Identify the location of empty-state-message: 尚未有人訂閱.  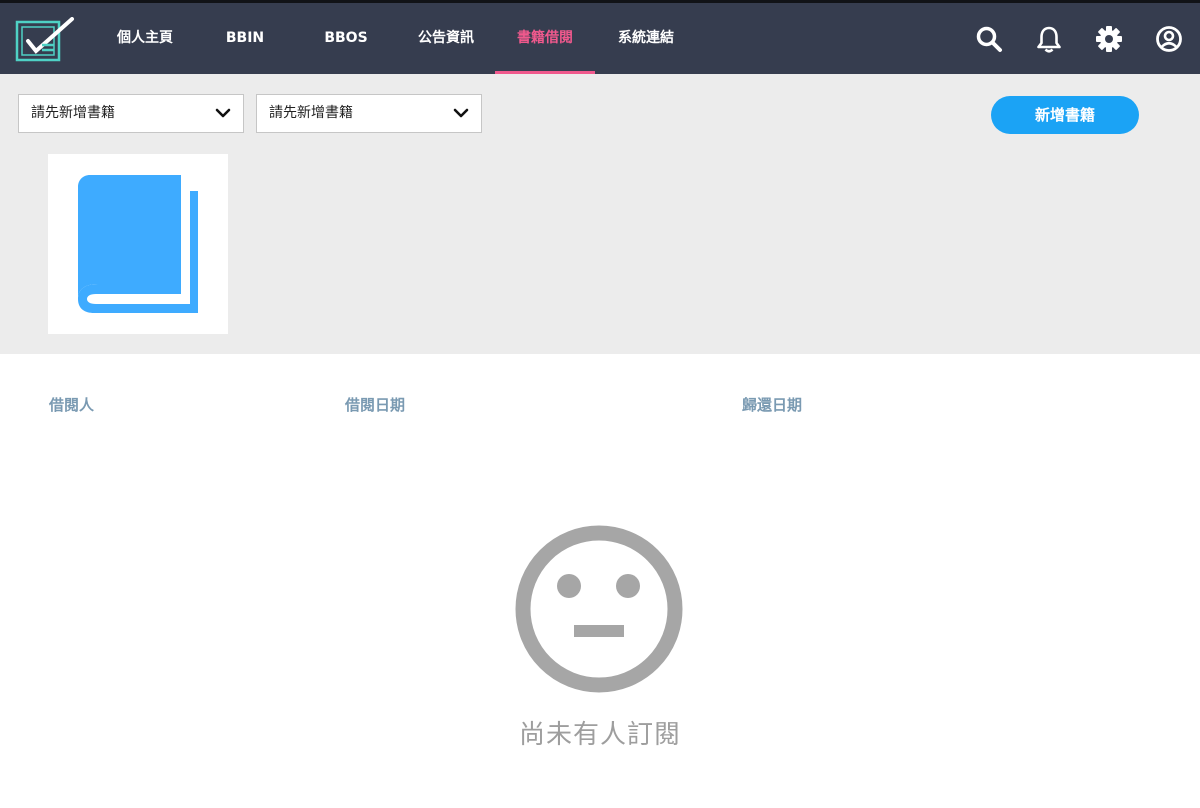
(599, 735).